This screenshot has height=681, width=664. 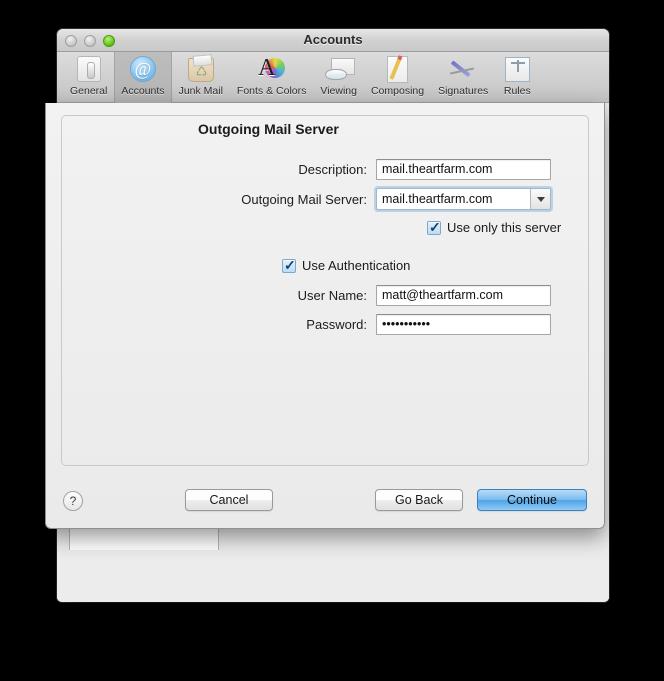 I want to click on sheet-help-button: ?, so click(x=73, y=501).